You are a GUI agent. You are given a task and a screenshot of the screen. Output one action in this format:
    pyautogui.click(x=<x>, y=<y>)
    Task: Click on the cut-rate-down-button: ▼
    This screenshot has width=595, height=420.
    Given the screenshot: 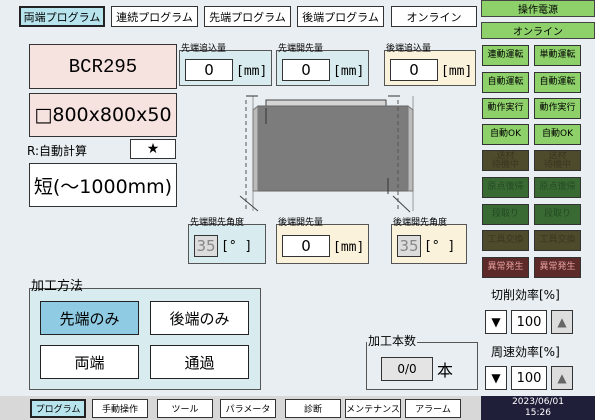 What is the action you would take?
    pyautogui.click(x=496, y=322)
    